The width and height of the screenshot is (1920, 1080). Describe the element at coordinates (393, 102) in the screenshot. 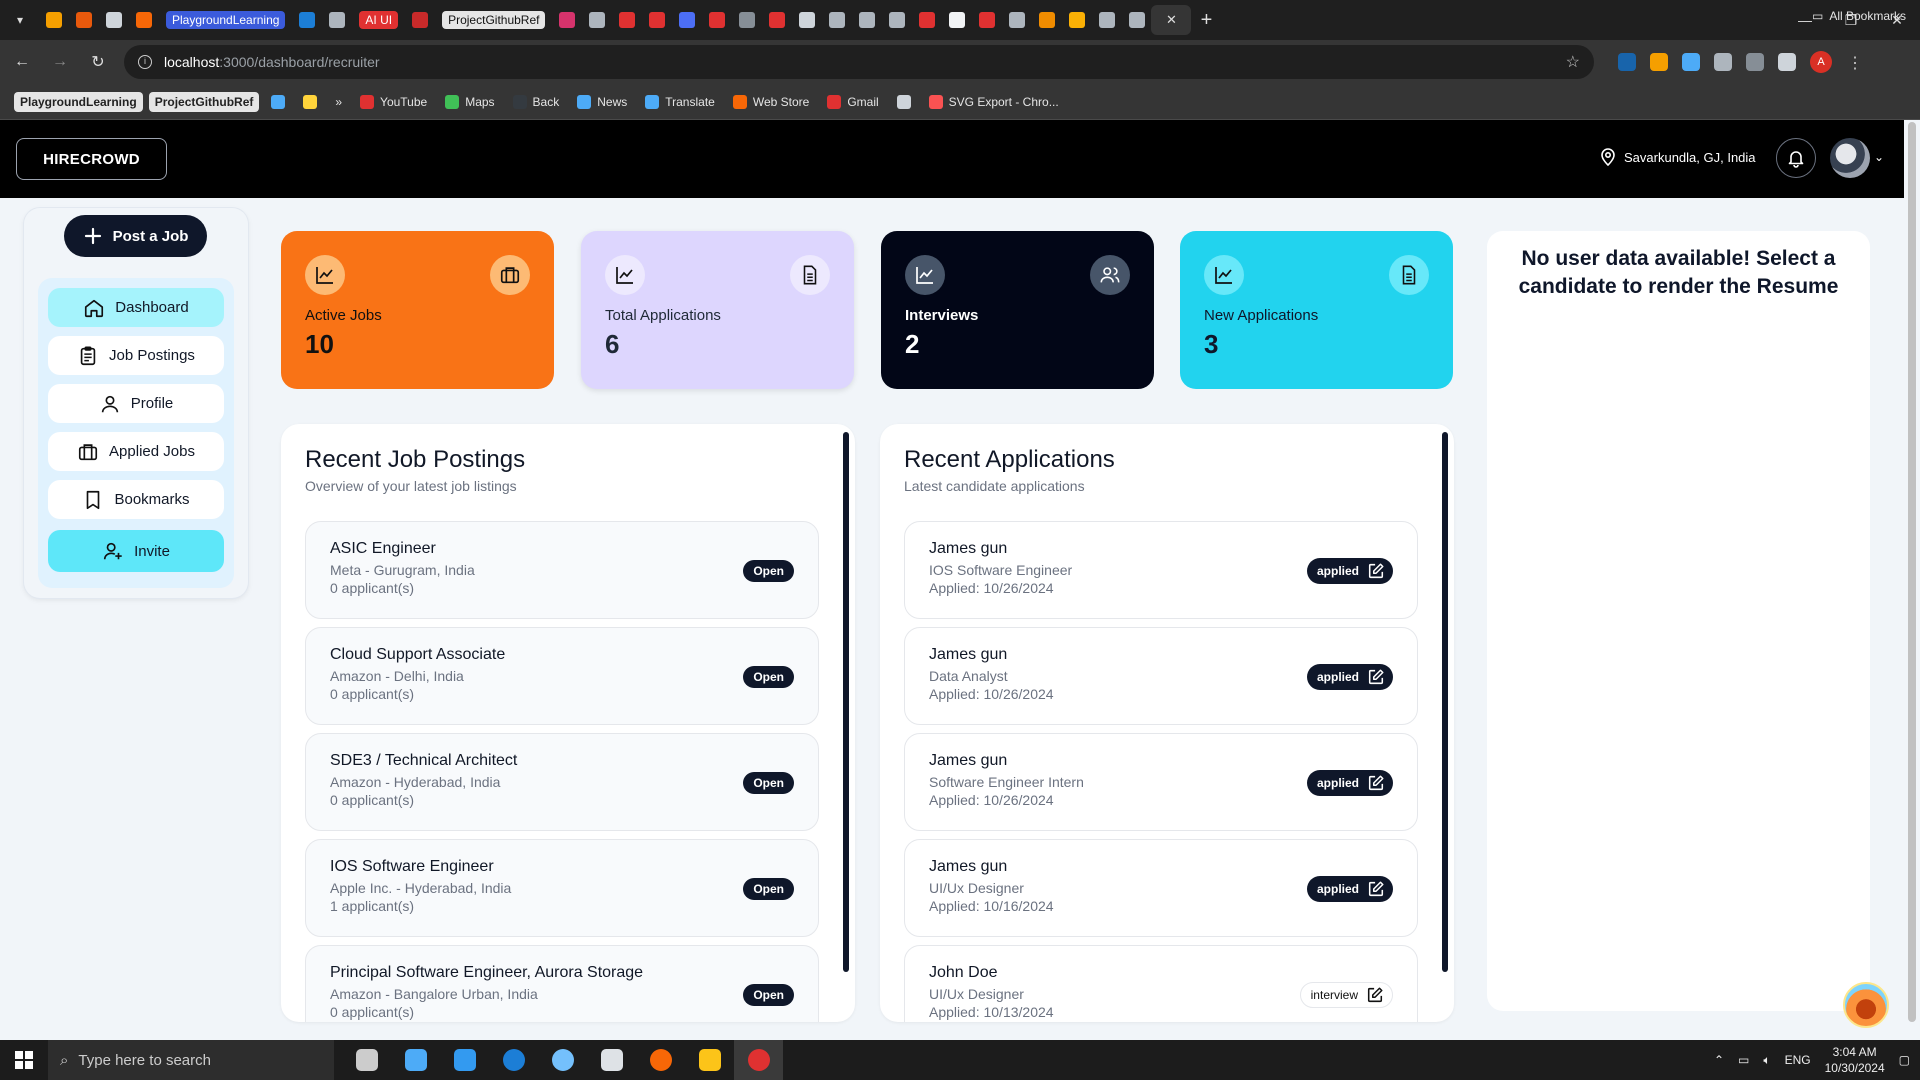

I see `bookmark-item: YouTube` at that location.